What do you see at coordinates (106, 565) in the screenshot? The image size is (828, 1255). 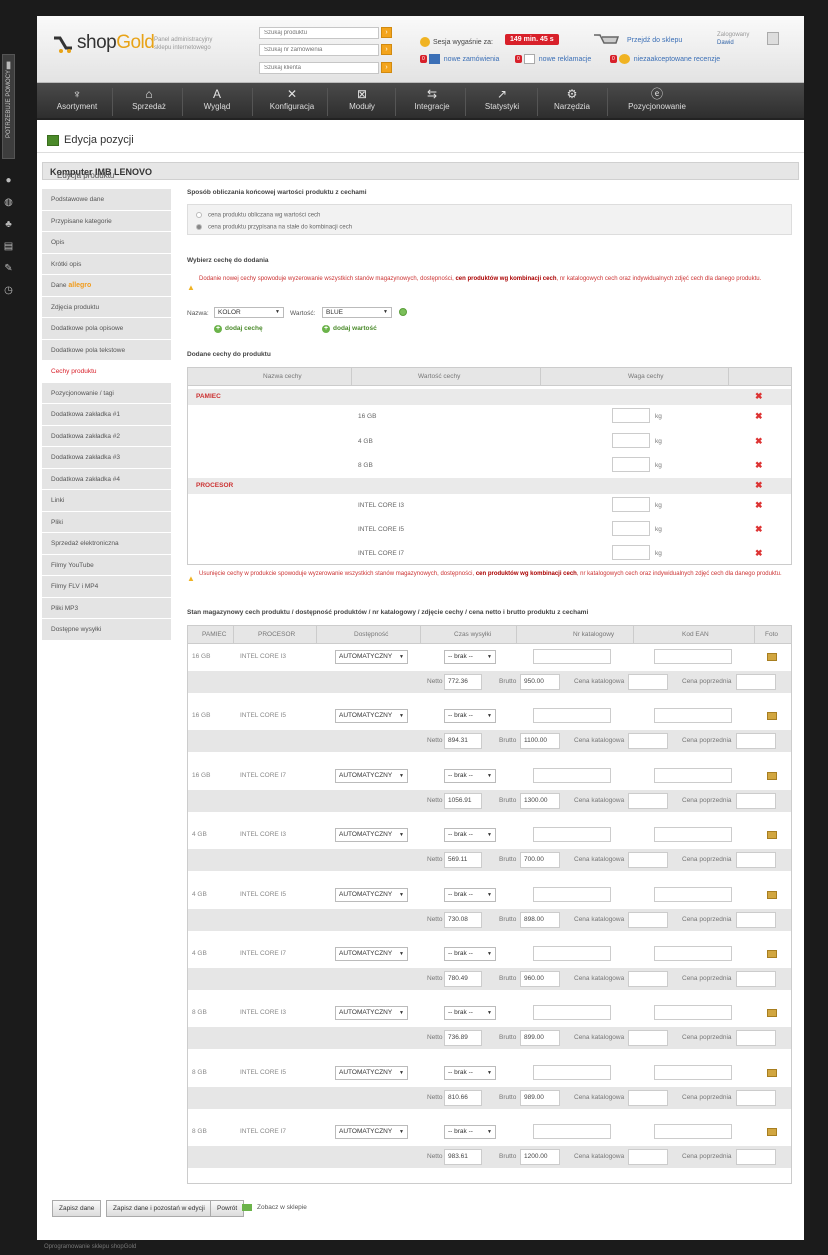 I see `sidenav-item: Filmy YouTube` at bounding box center [106, 565].